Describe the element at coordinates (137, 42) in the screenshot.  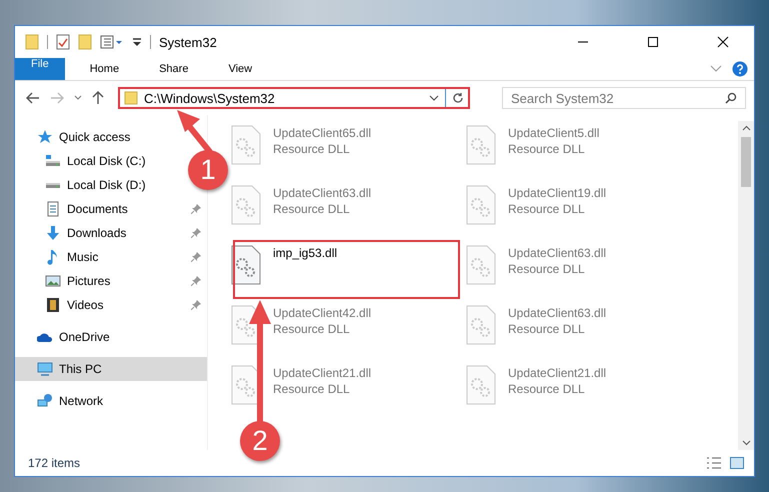
I see `customize-icon` at that location.